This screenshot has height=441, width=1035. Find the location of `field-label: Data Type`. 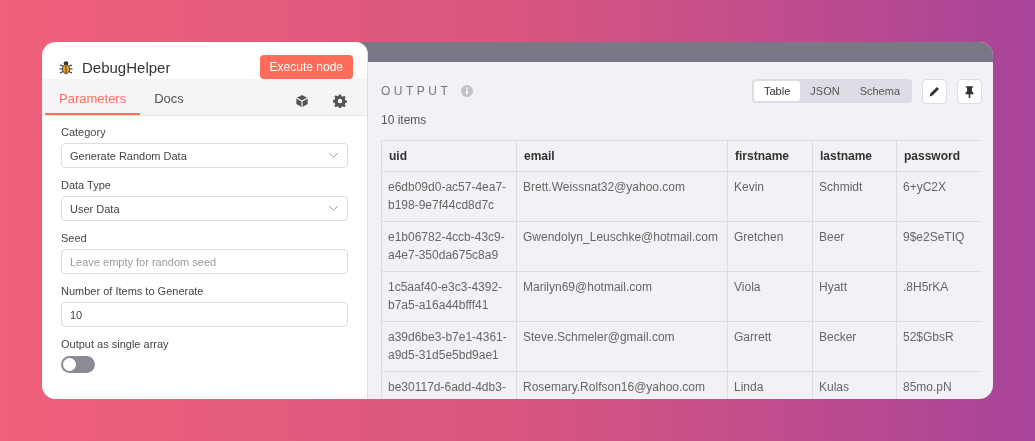

field-label: Data Type is located at coordinates (86, 185).